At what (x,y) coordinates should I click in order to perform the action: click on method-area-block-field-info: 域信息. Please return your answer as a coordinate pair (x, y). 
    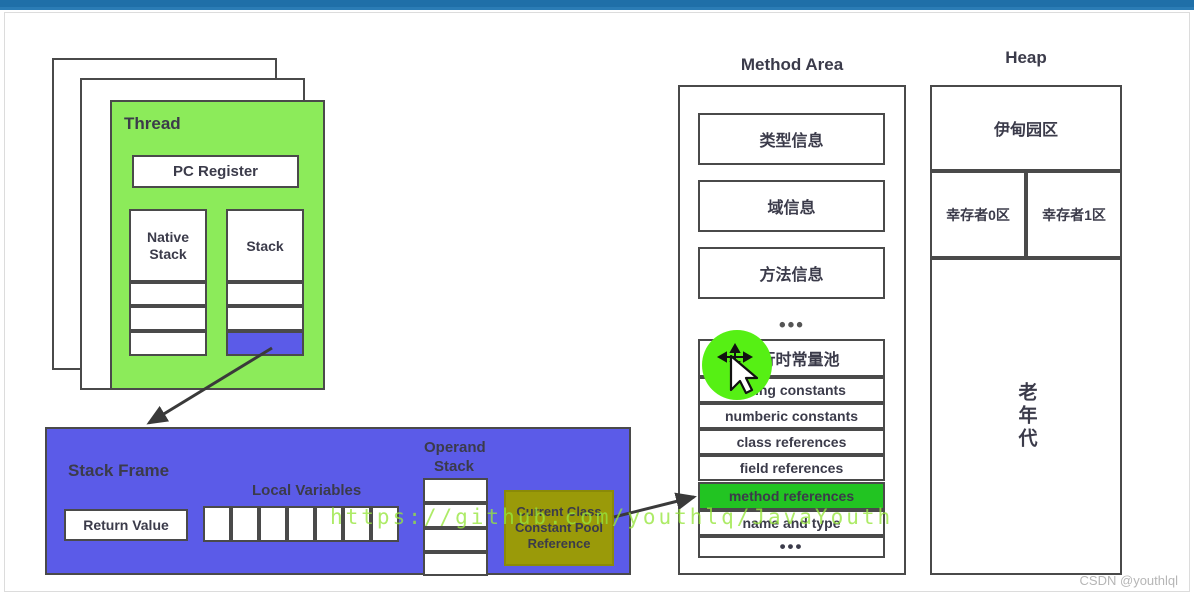
    Looking at the image, I should click on (791, 206).